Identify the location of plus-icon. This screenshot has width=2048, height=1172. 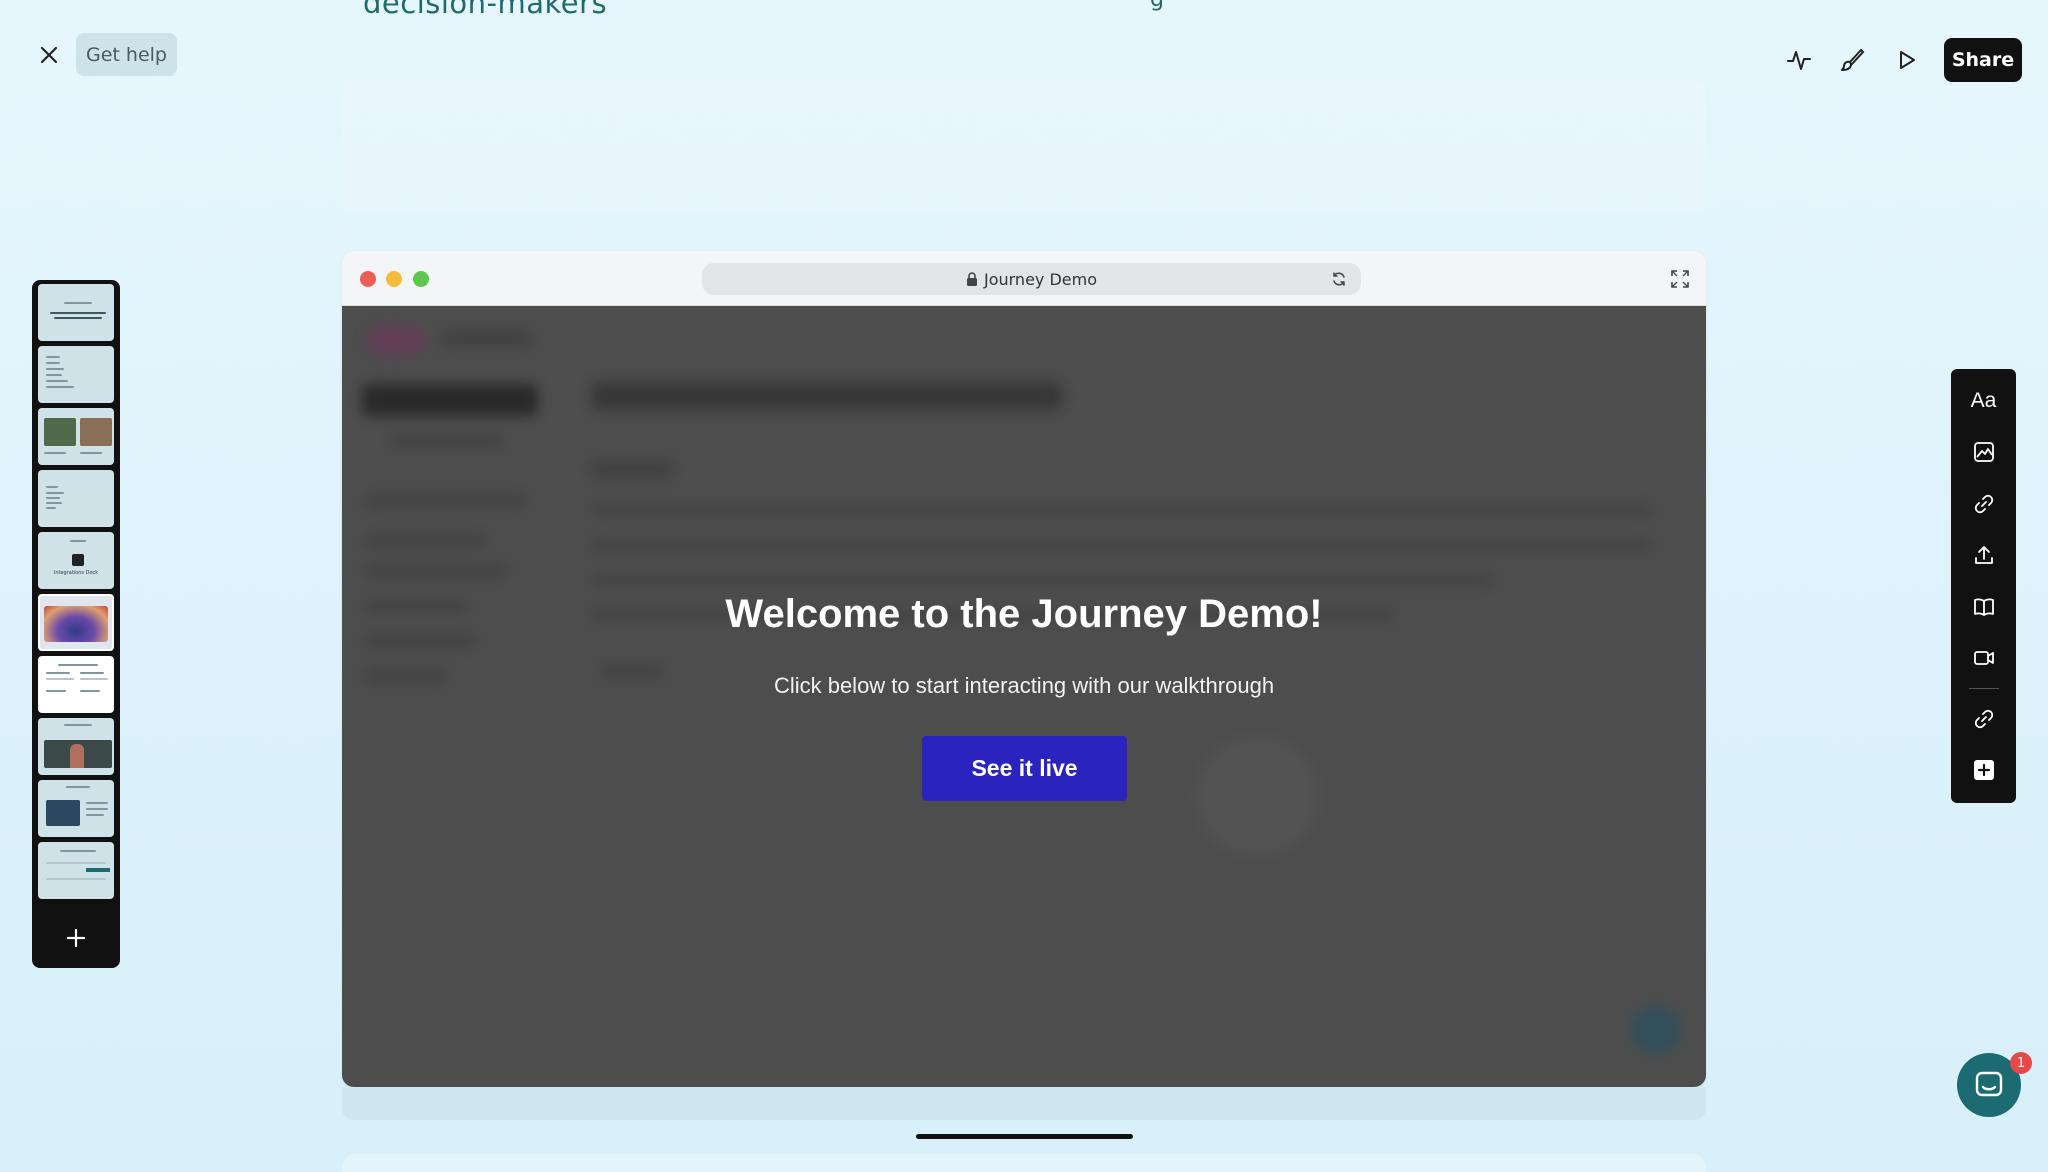
(76, 938).